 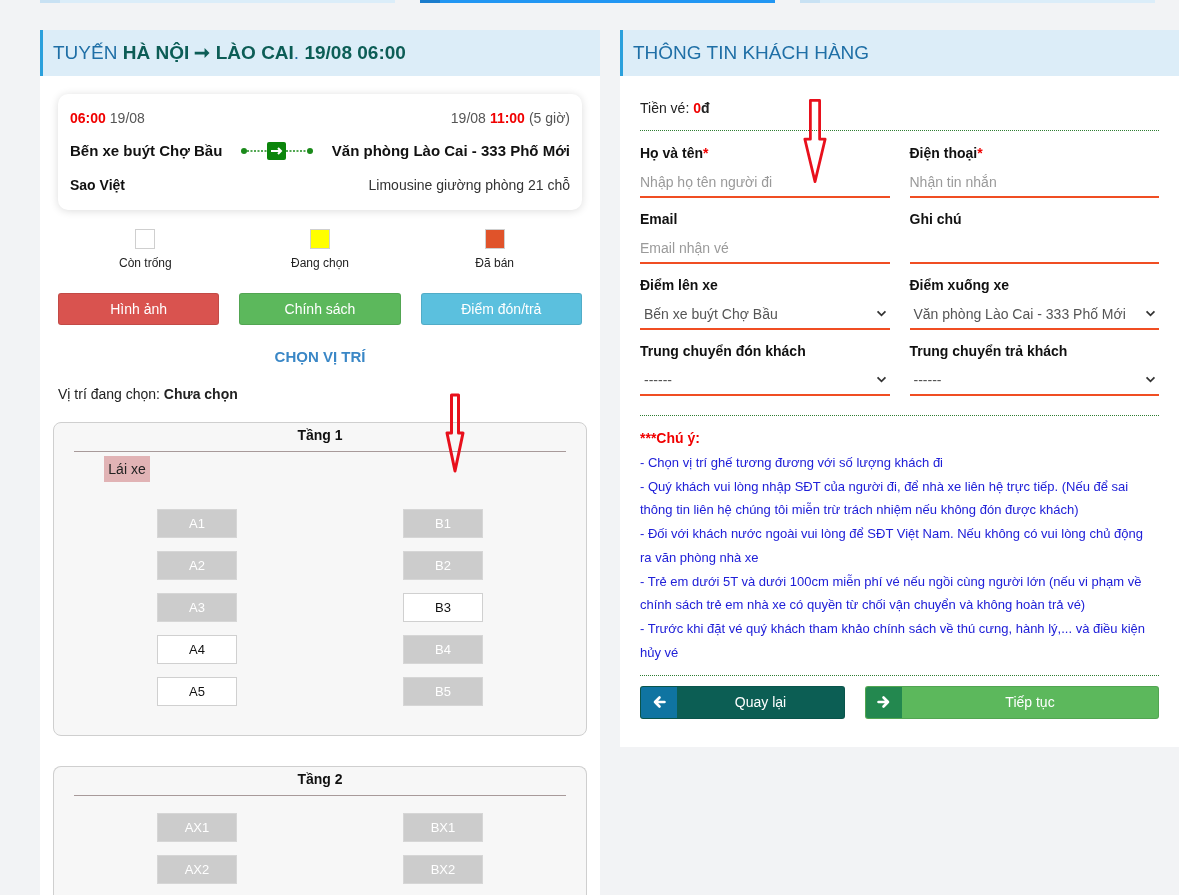 I want to click on arrival-time: 11:00, so click(x=507, y=118).